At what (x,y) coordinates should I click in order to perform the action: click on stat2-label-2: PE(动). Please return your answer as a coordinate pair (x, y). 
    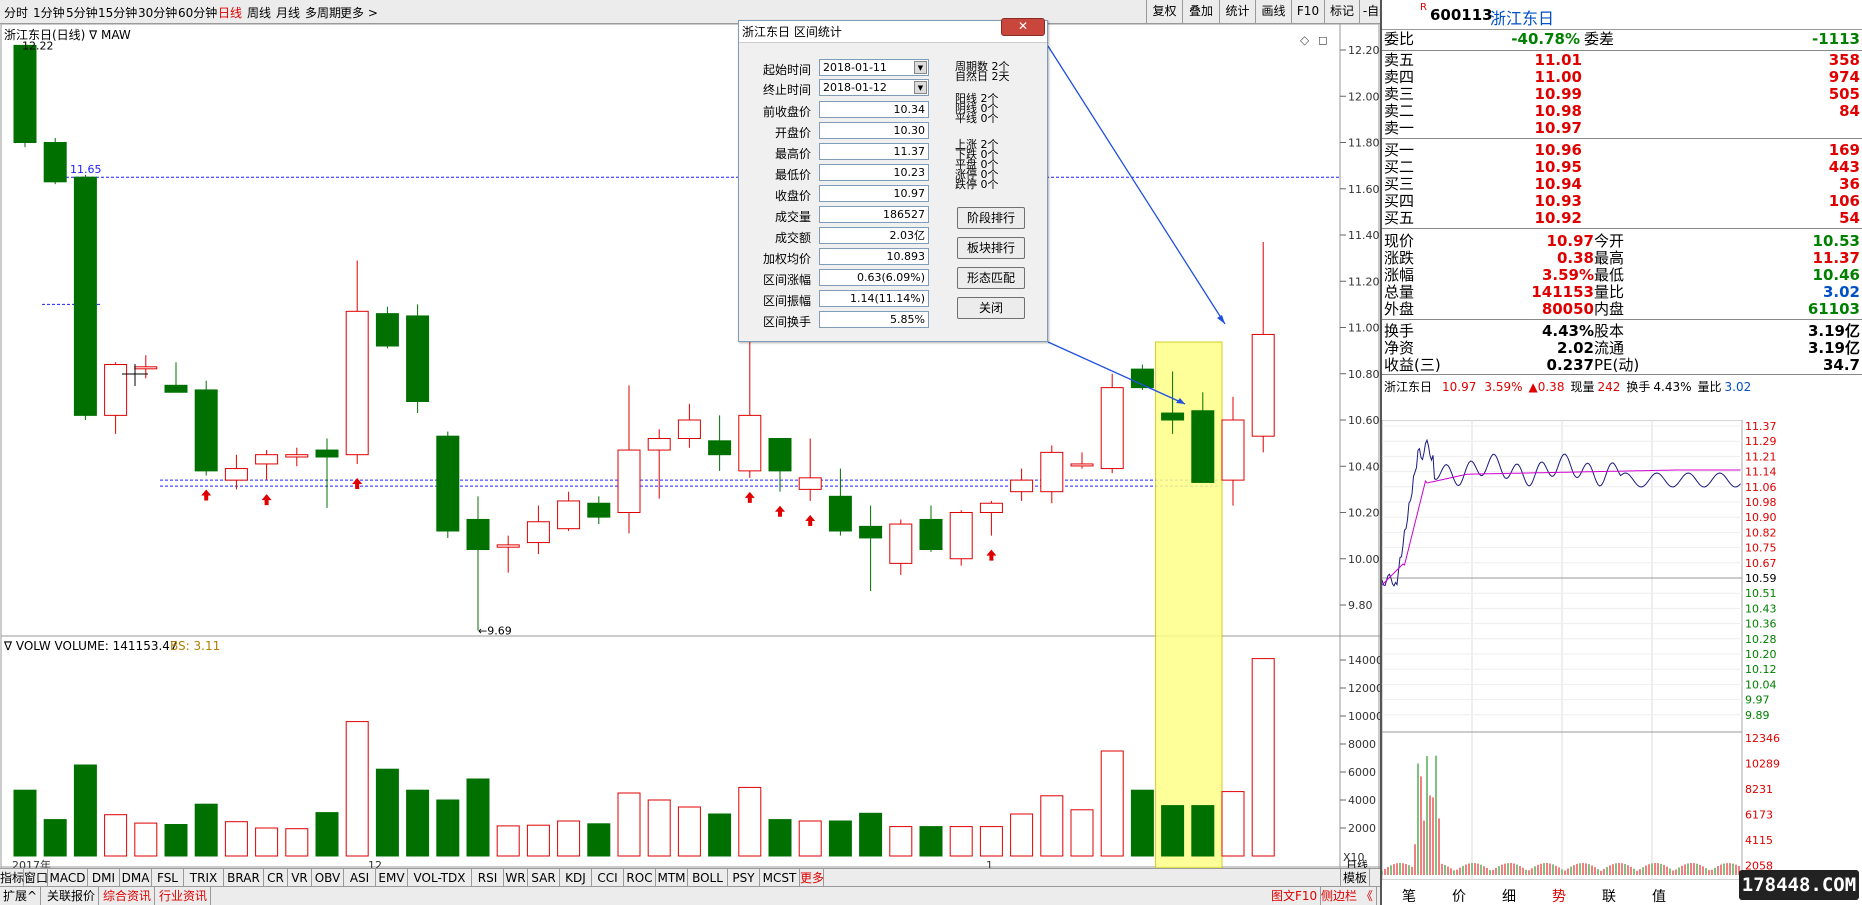
    Looking at the image, I should click on (1617, 365).